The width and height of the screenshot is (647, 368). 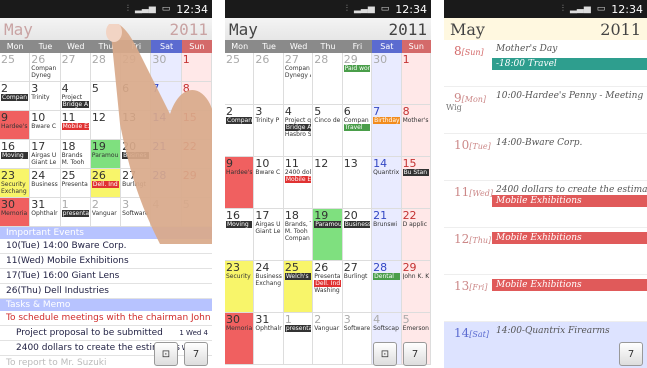 What do you see at coordinates (136, 96) in the screenshot?
I see `day-cell: 6` at bounding box center [136, 96].